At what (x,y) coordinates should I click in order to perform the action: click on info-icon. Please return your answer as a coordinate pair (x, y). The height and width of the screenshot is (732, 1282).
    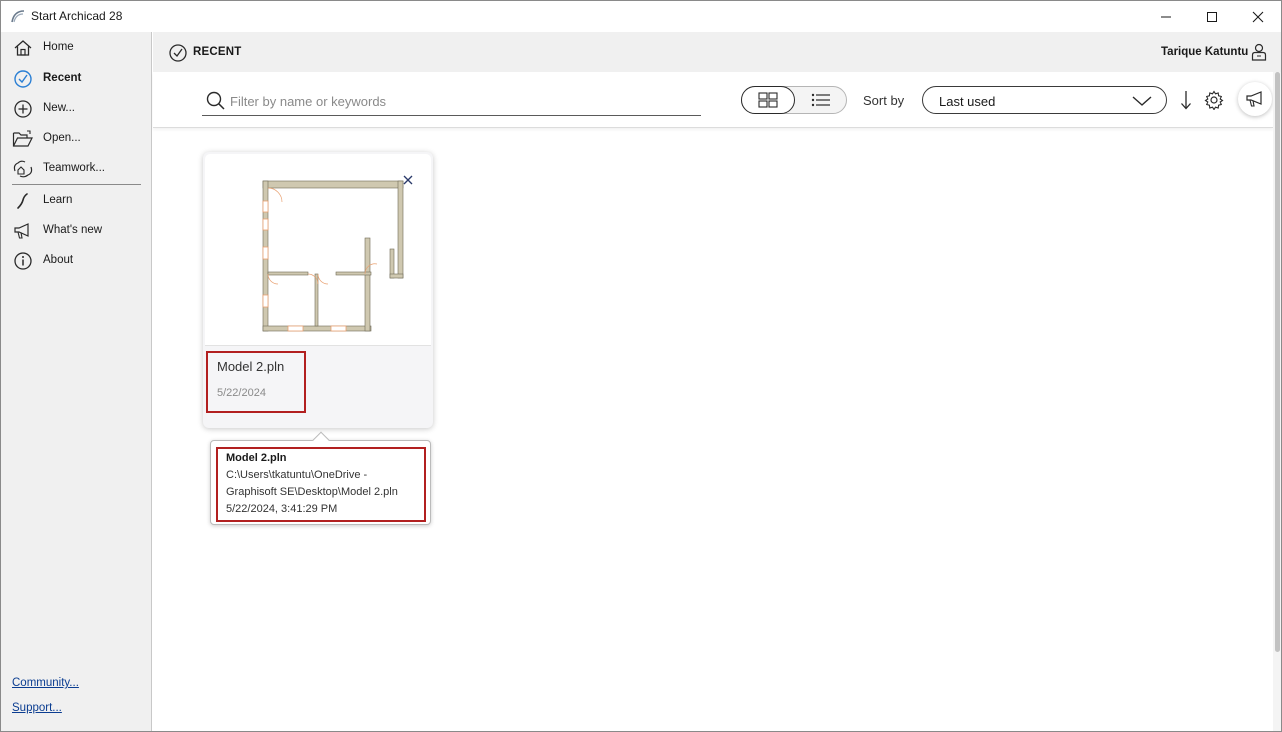
    Looking at the image, I should click on (23, 261).